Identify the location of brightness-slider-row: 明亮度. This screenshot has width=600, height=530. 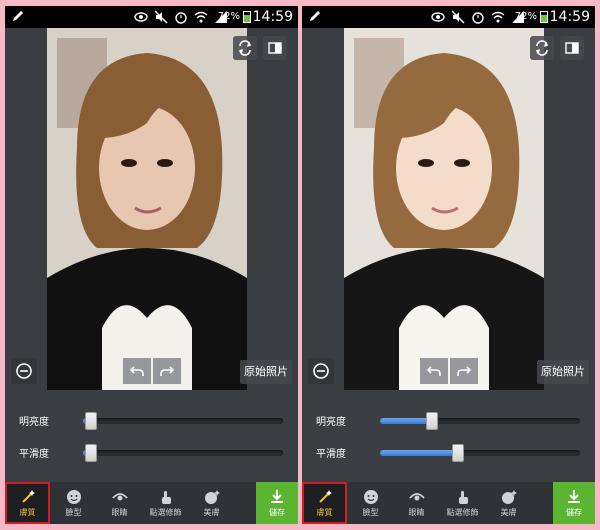
(151, 420).